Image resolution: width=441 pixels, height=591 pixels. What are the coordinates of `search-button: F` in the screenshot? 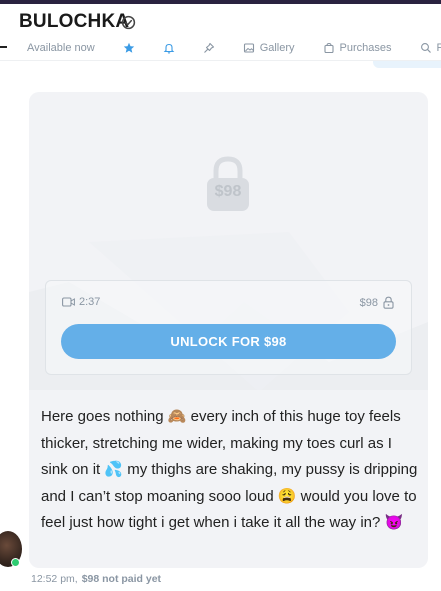 It's located at (430, 48).